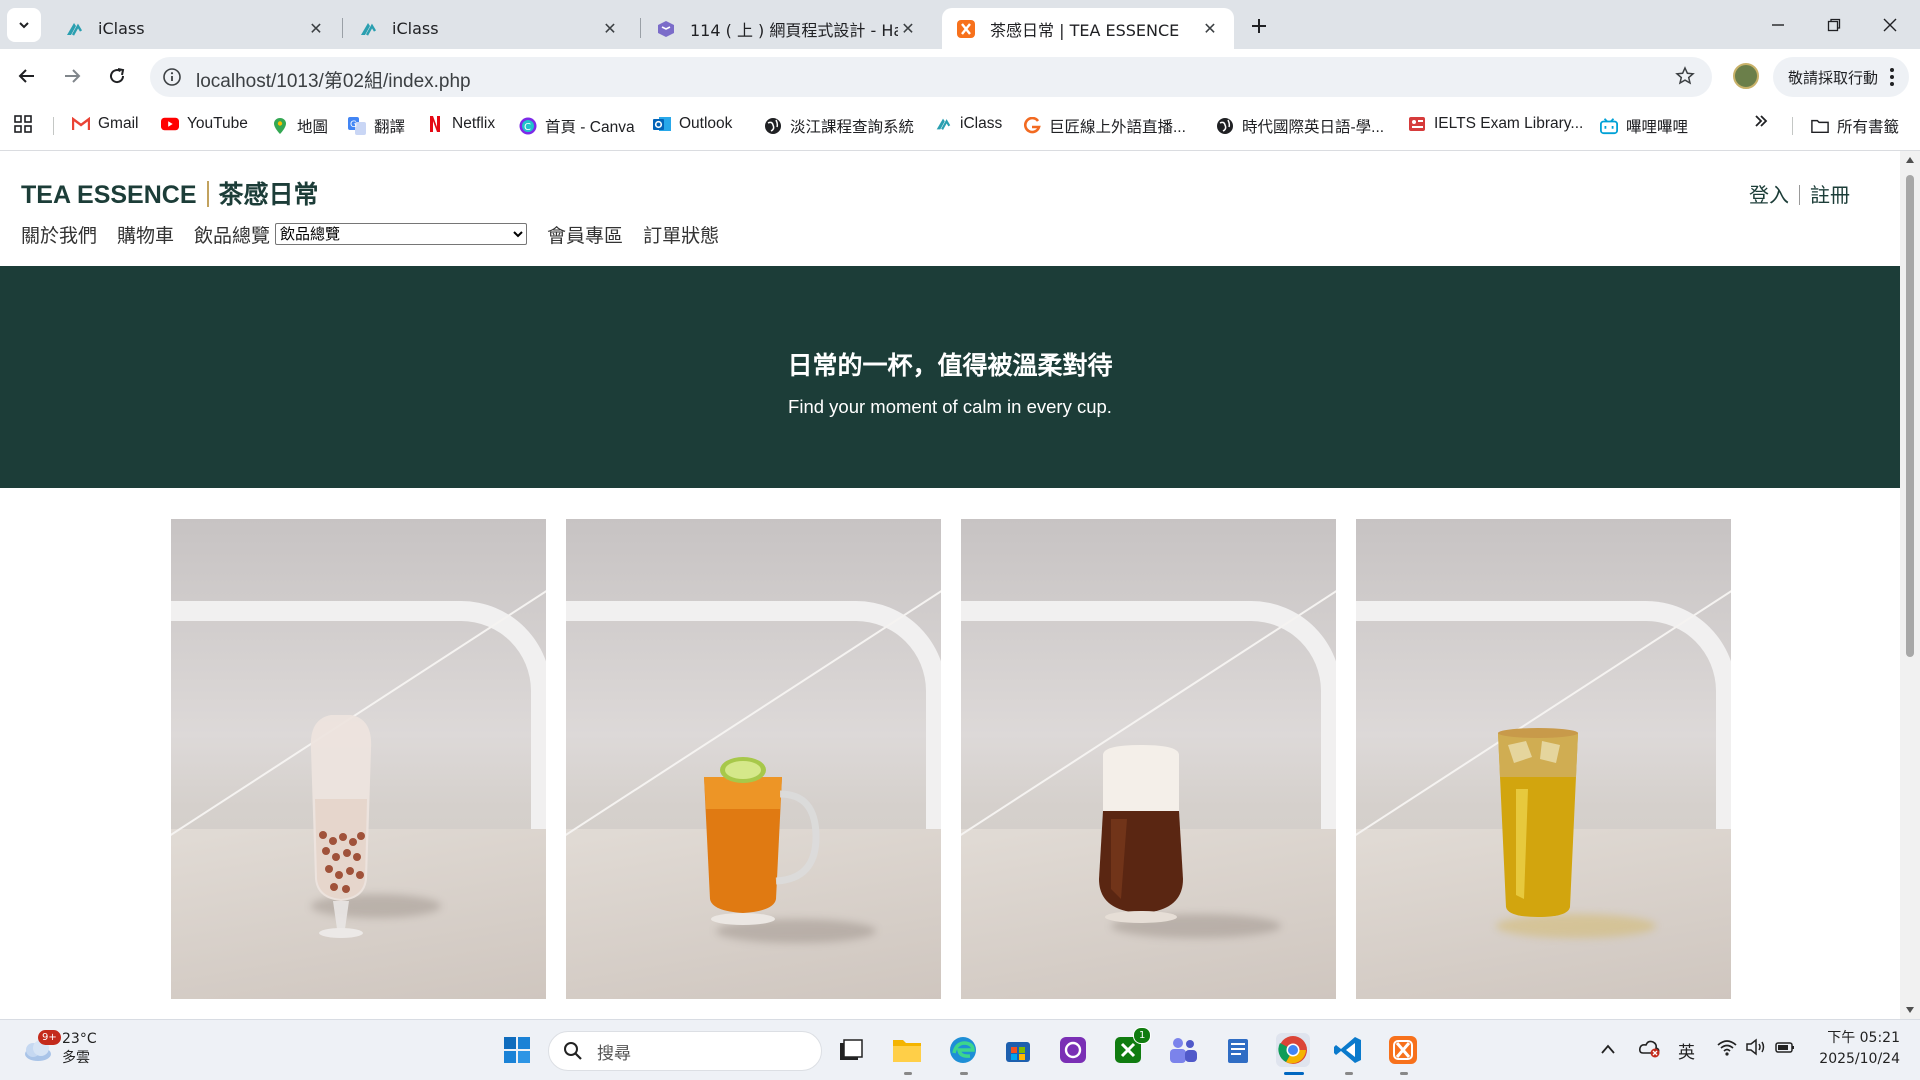  What do you see at coordinates (614, 1053) in the screenshot?
I see `search-placeholder: 搜尋` at bounding box center [614, 1053].